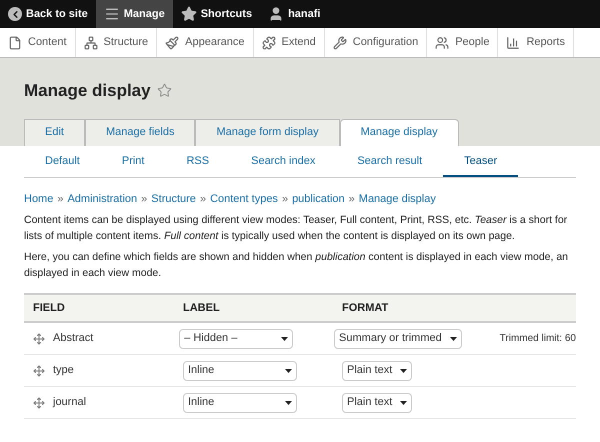 This screenshot has width=600, height=442. Describe the element at coordinates (376, 42) in the screenshot. I see `admin-menu-item: Configuration` at that location.